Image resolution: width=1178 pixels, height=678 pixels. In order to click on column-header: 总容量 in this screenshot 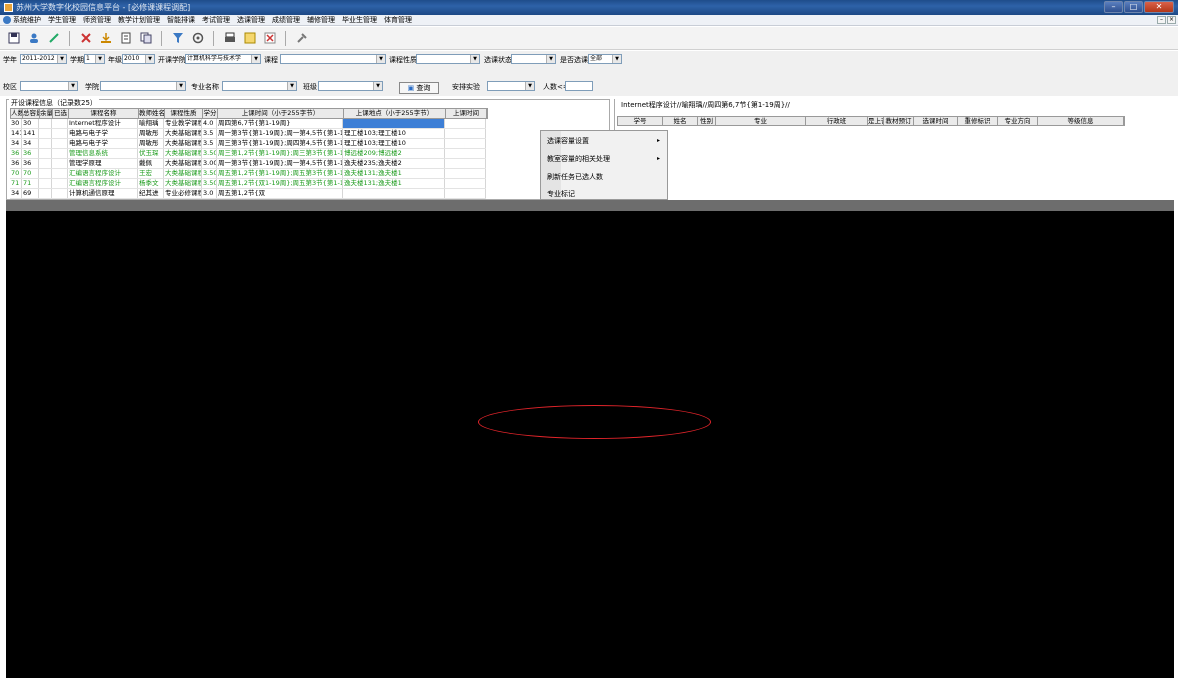, I will do `click(31, 113)`.